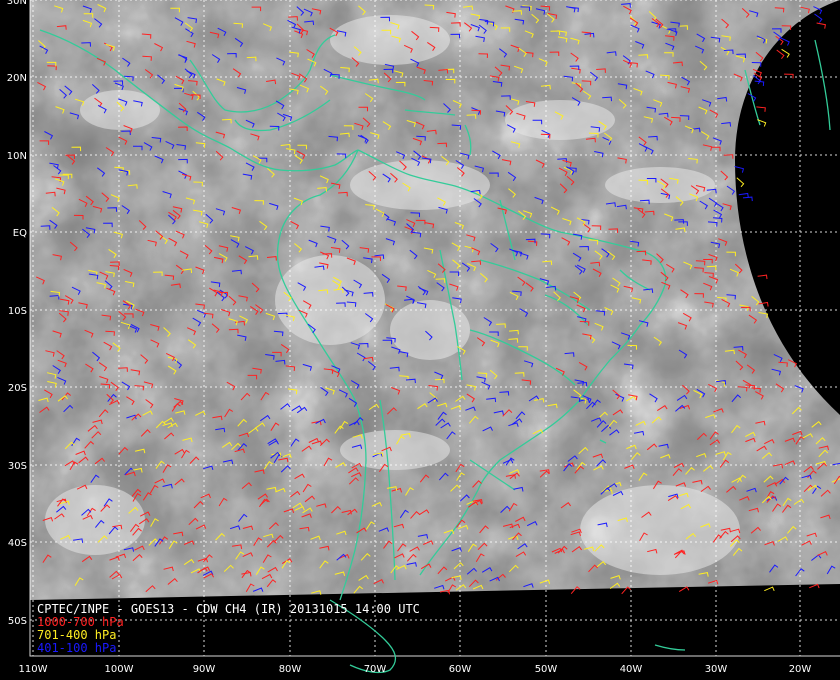 This screenshot has height=680, width=840. I want to click on longitude-label: 30W, so click(716, 669).